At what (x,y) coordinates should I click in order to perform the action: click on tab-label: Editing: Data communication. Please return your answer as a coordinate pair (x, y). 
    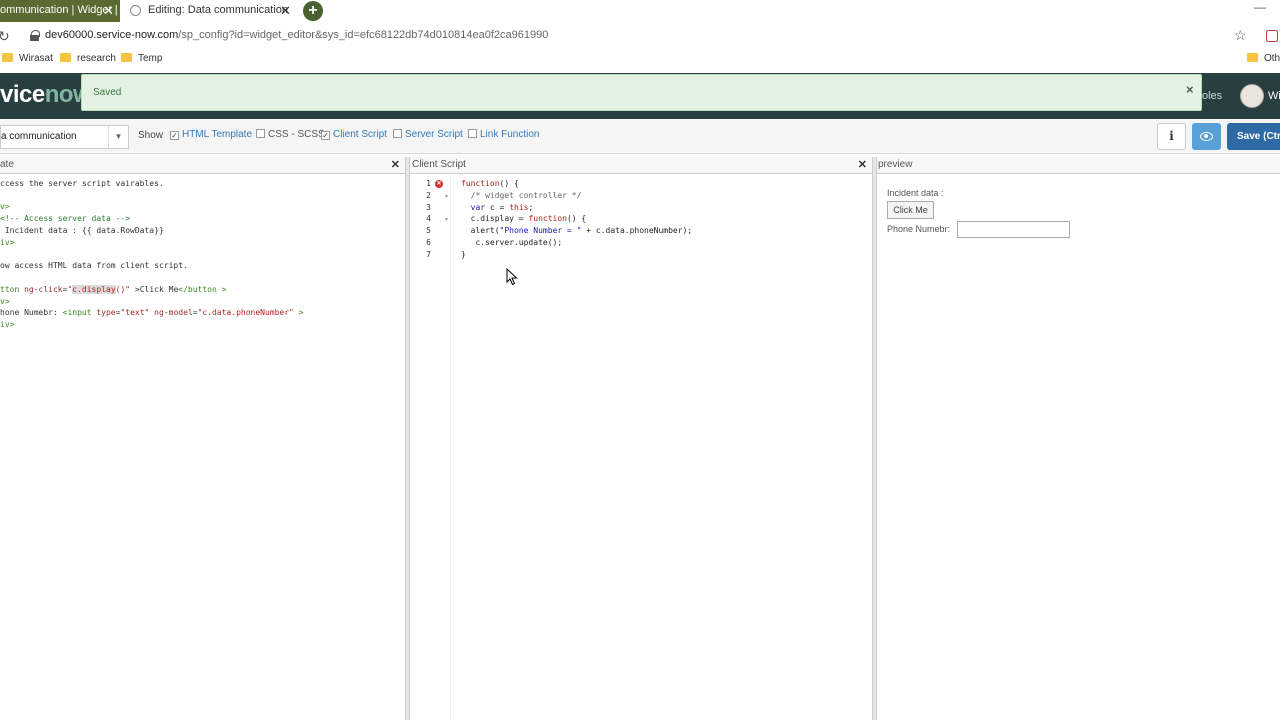
    Looking at the image, I should click on (218, 10).